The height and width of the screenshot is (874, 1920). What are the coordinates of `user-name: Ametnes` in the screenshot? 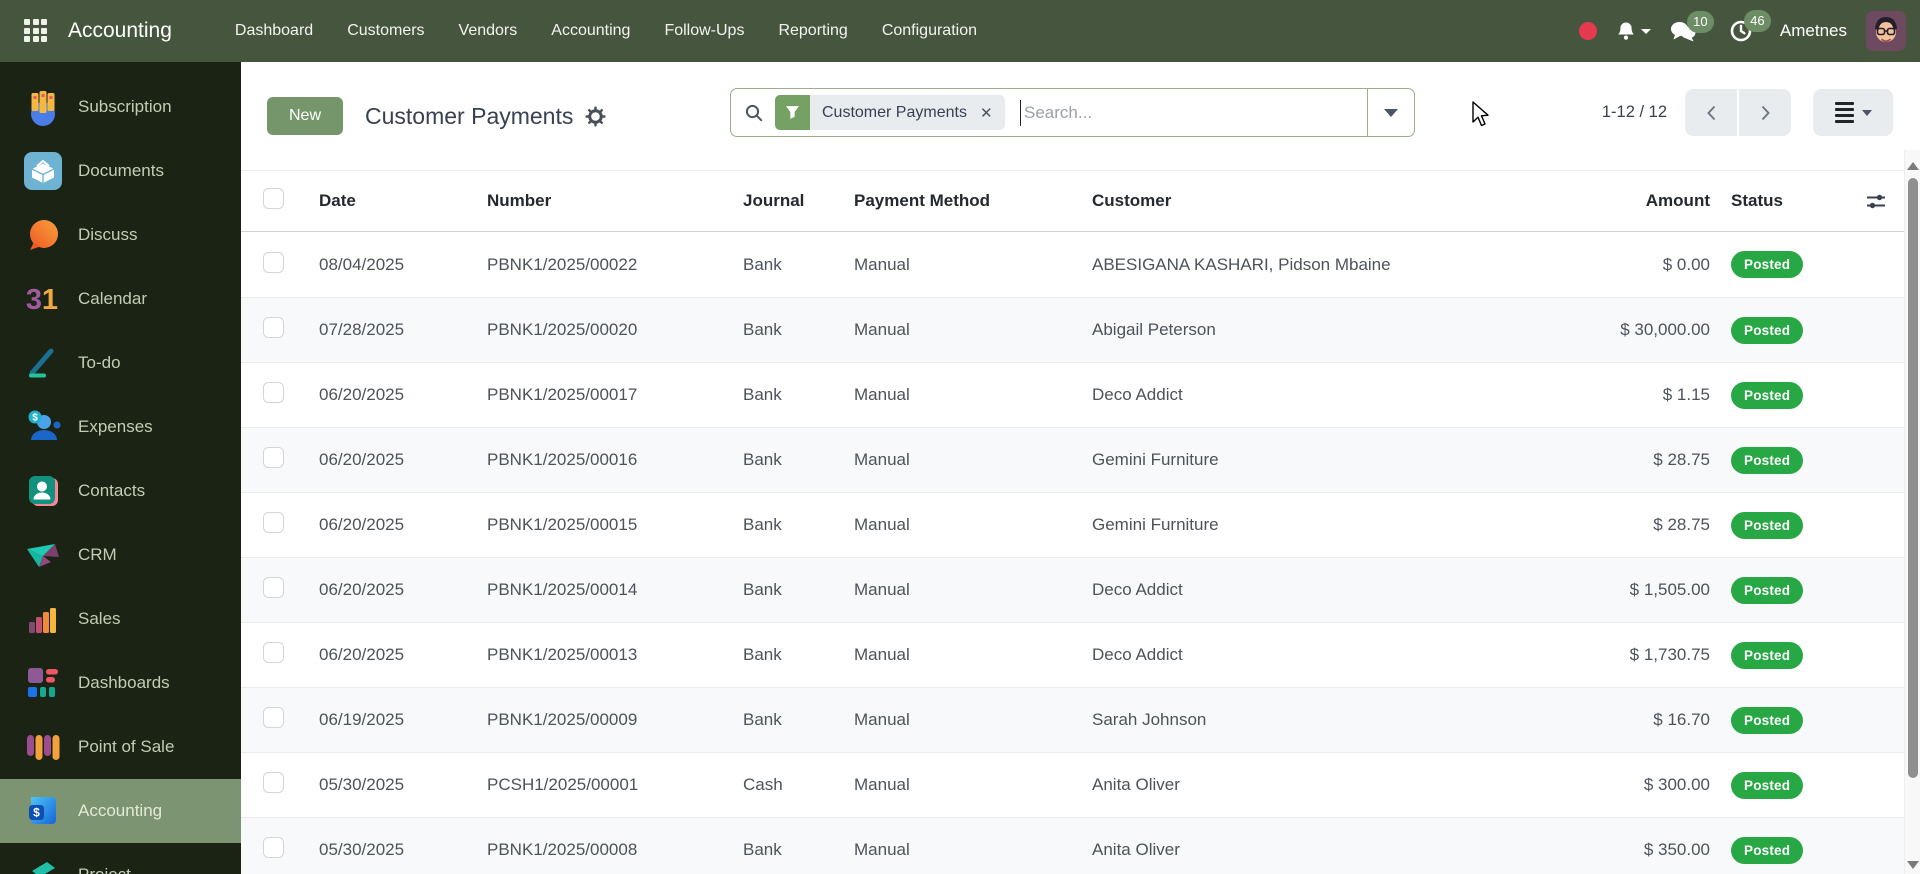 It's located at (1813, 31).